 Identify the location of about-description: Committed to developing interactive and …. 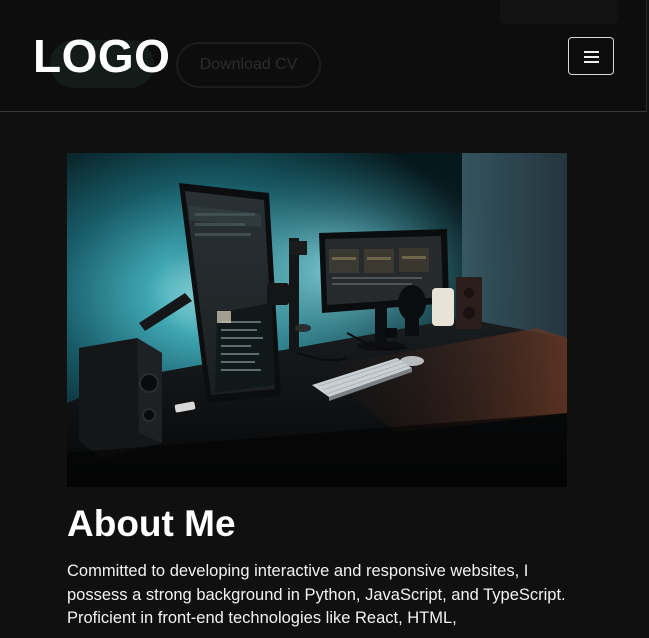
(316, 594).